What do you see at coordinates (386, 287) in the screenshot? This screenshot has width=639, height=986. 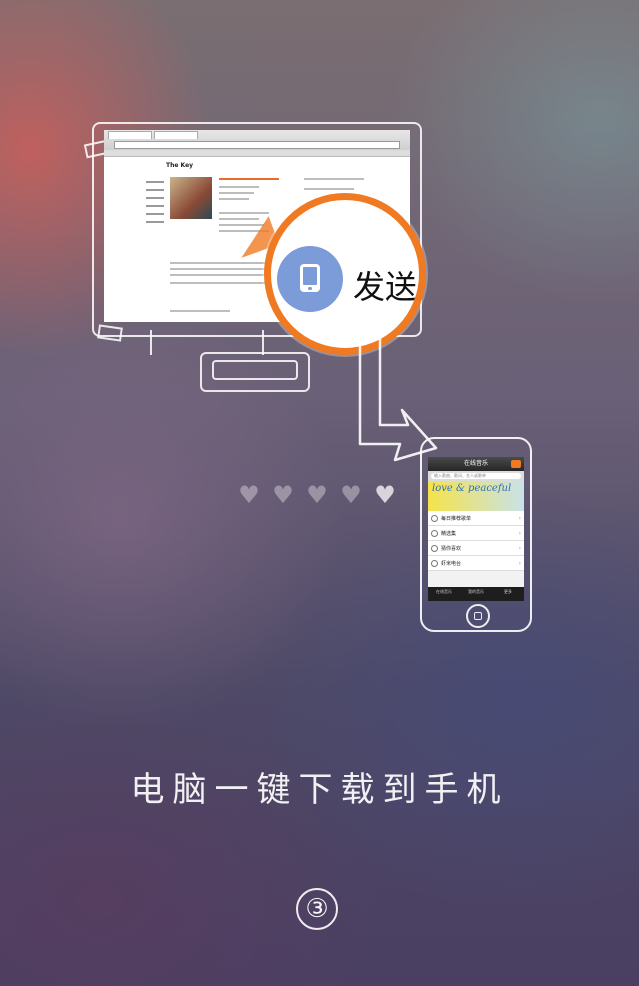 I see `send-to-label: 发送到` at bounding box center [386, 287].